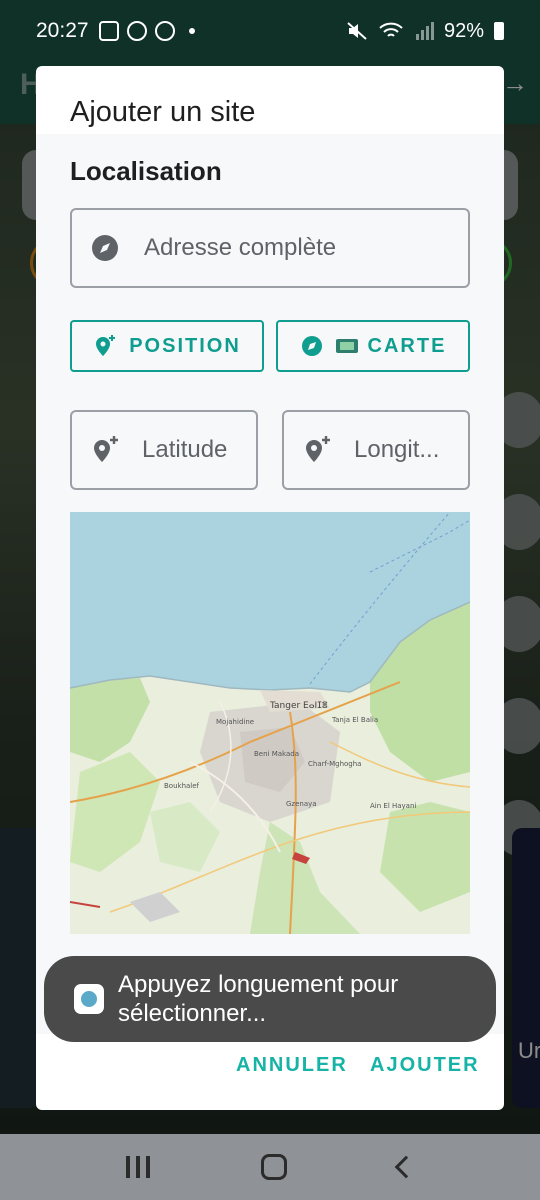 This screenshot has width=540, height=1200. Describe the element at coordinates (185, 345) in the screenshot. I see `position-button-label: POSITION` at that location.